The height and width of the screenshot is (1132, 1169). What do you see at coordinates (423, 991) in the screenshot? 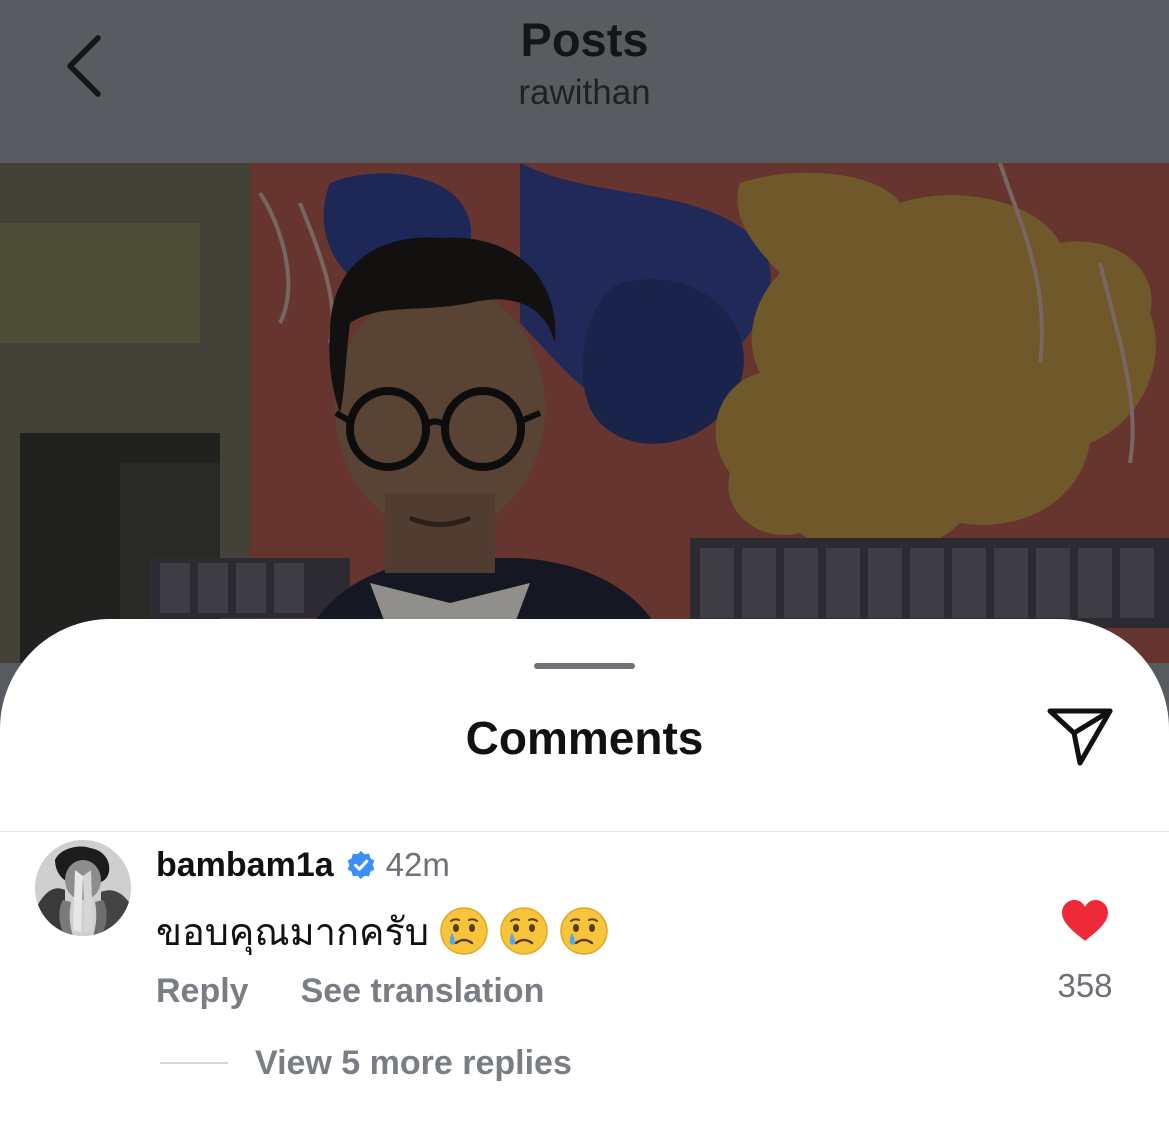
I see `see-translation-button: See translation` at bounding box center [423, 991].